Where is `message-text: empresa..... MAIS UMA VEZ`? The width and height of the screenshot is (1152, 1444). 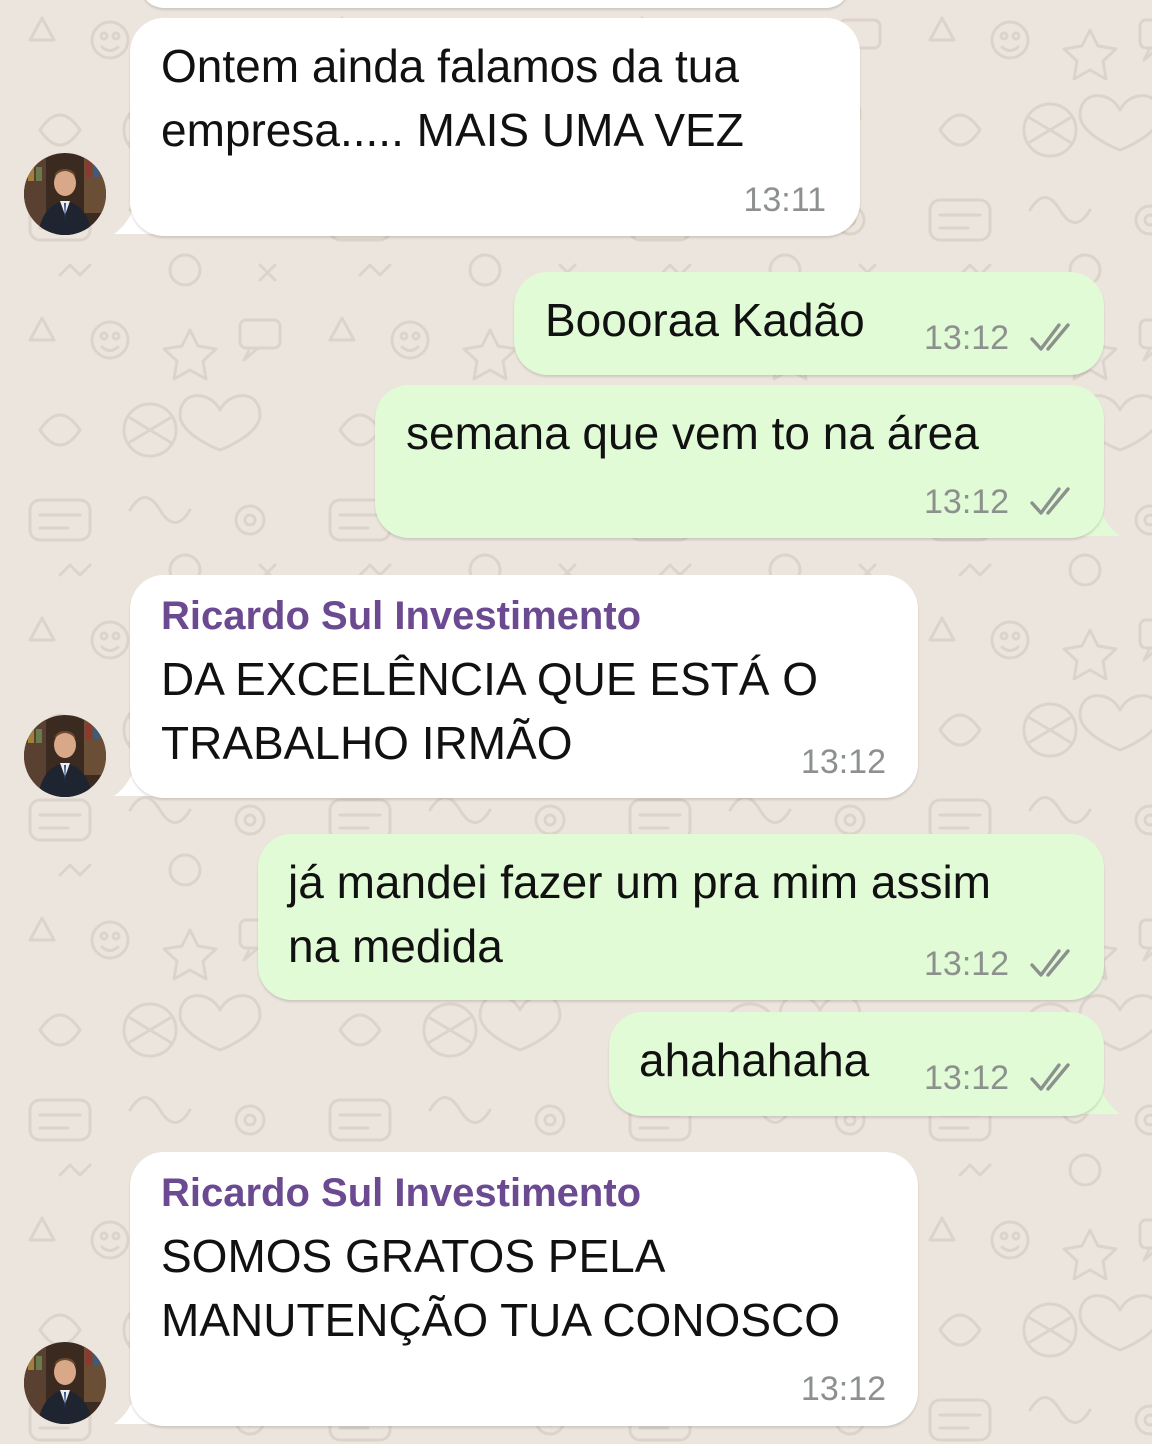
message-text: empresa..... MAIS UMA VEZ is located at coordinates (452, 130).